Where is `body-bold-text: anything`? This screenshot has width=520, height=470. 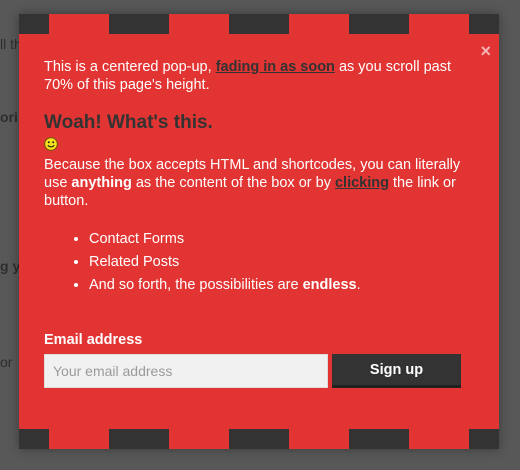
body-bold-text: anything is located at coordinates (101, 183).